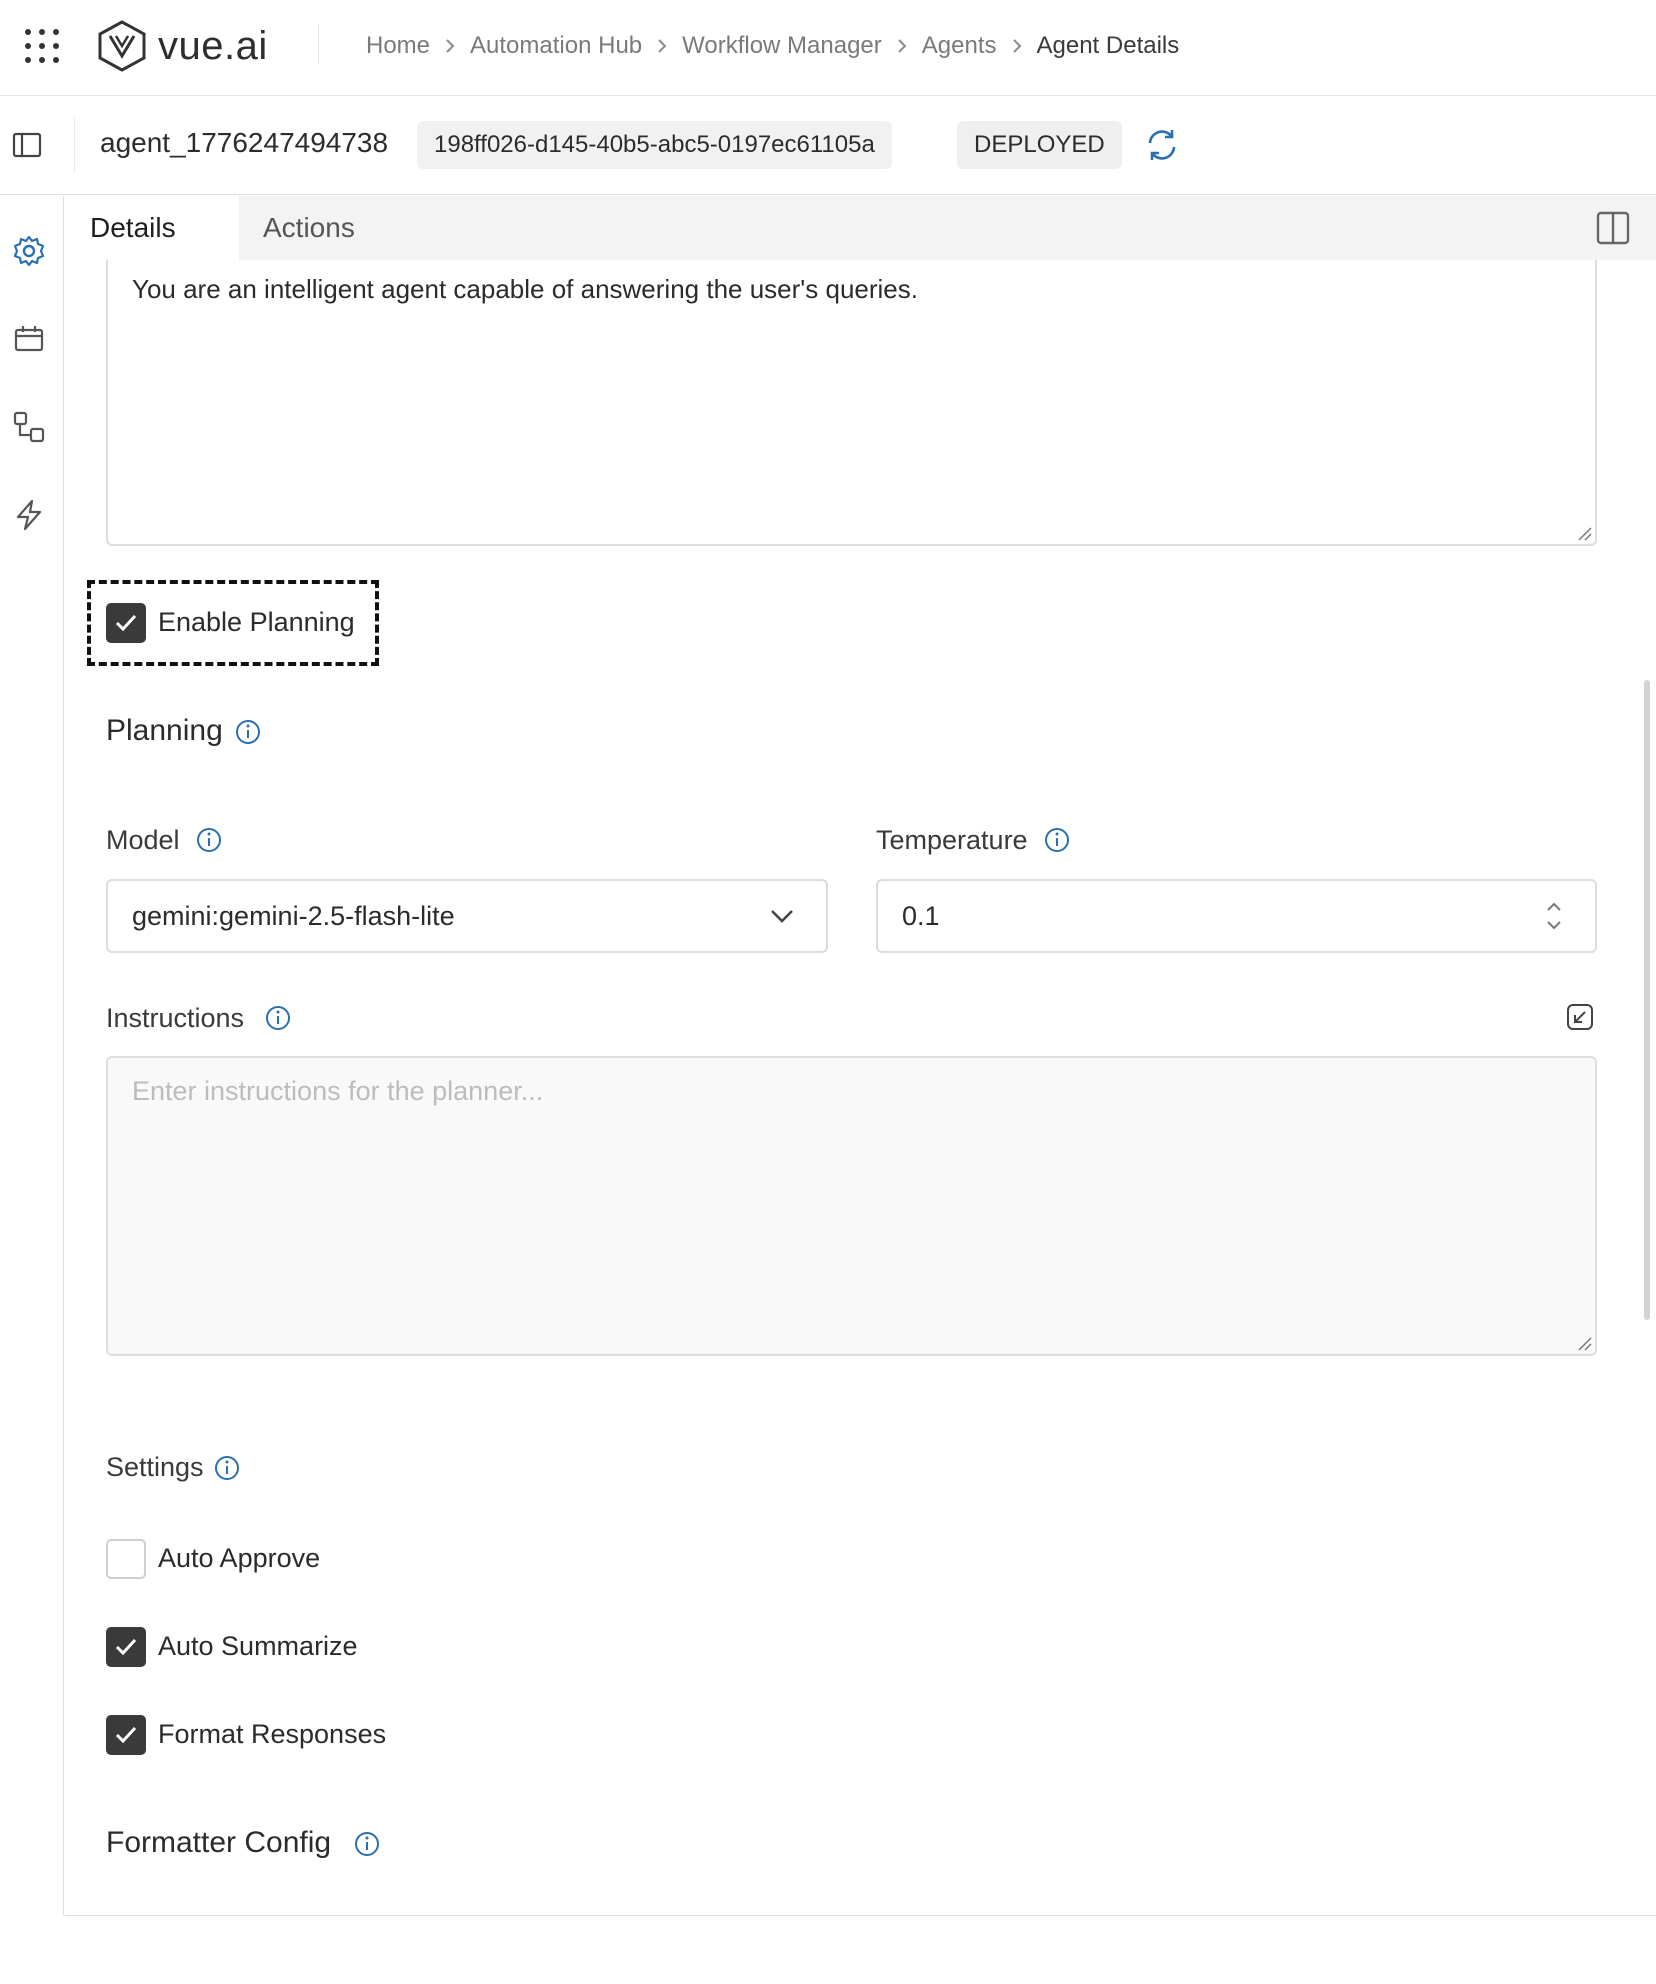 This screenshot has width=1656, height=1984. I want to click on stepper-arrows-icon, so click(1554, 916).